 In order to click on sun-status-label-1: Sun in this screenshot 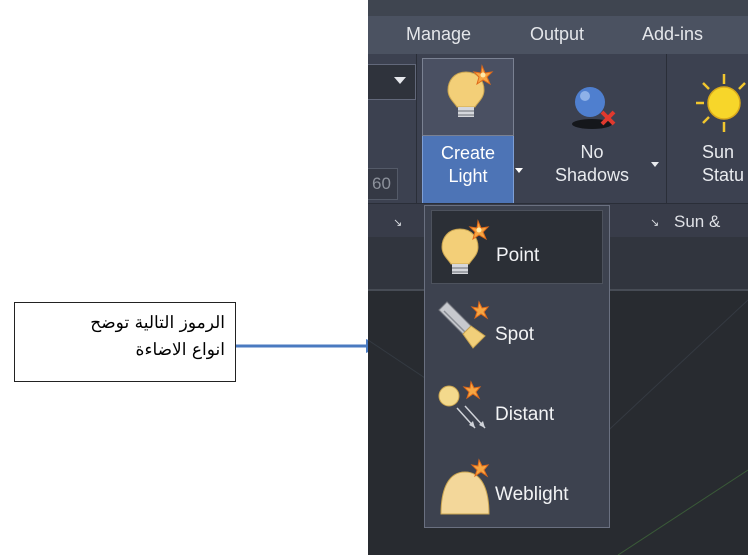, I will do `click(718, 152)`.